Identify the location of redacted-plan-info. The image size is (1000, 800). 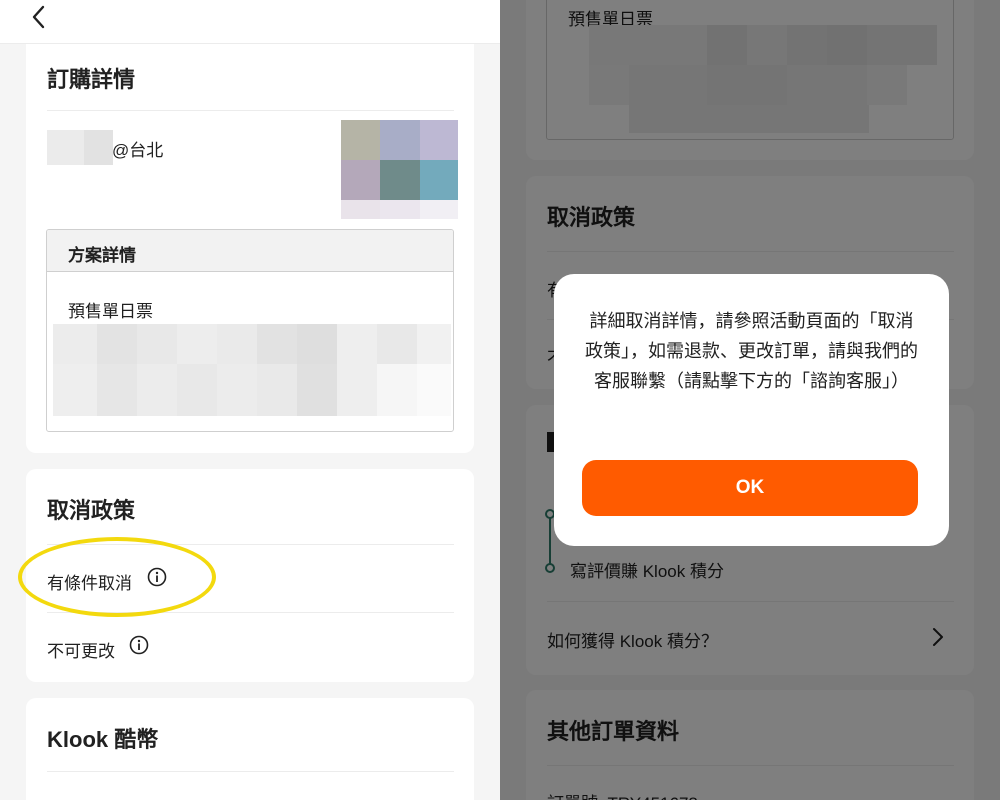
(252, 370).